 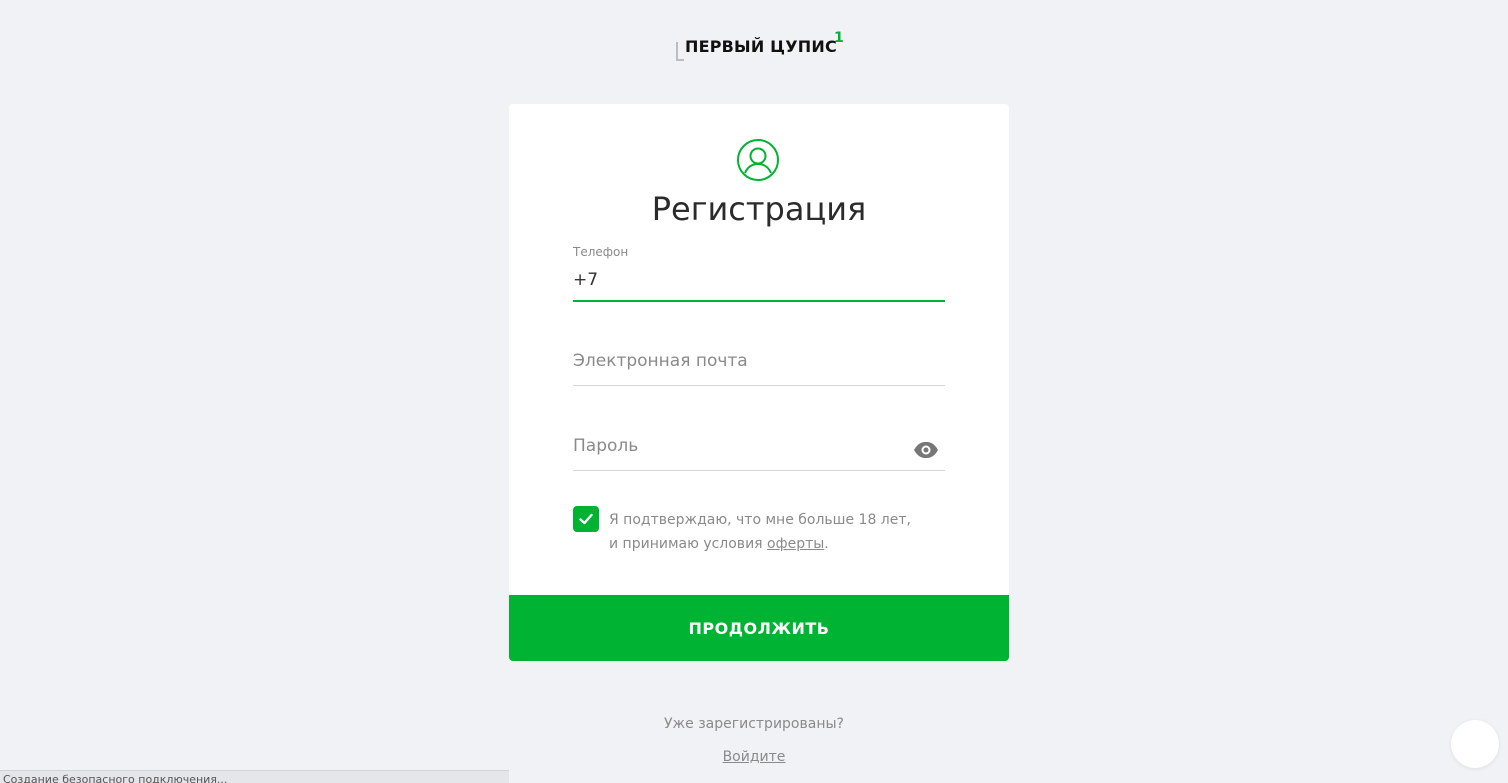 I want to click on consent-line-2: и принимаю условия оферты., so click(x=769, y=544).